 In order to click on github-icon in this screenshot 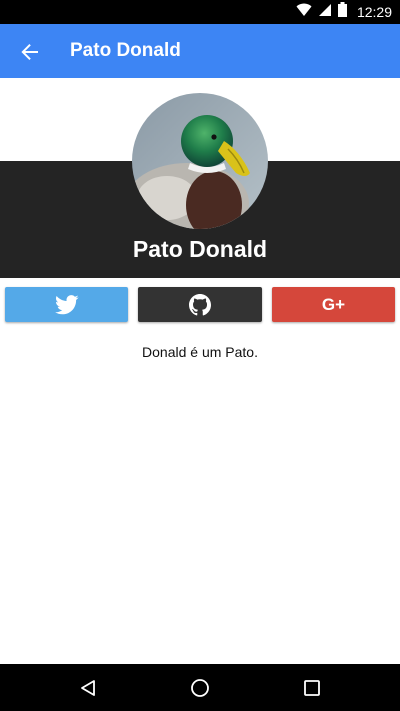, I will do `click(200, 304)`.